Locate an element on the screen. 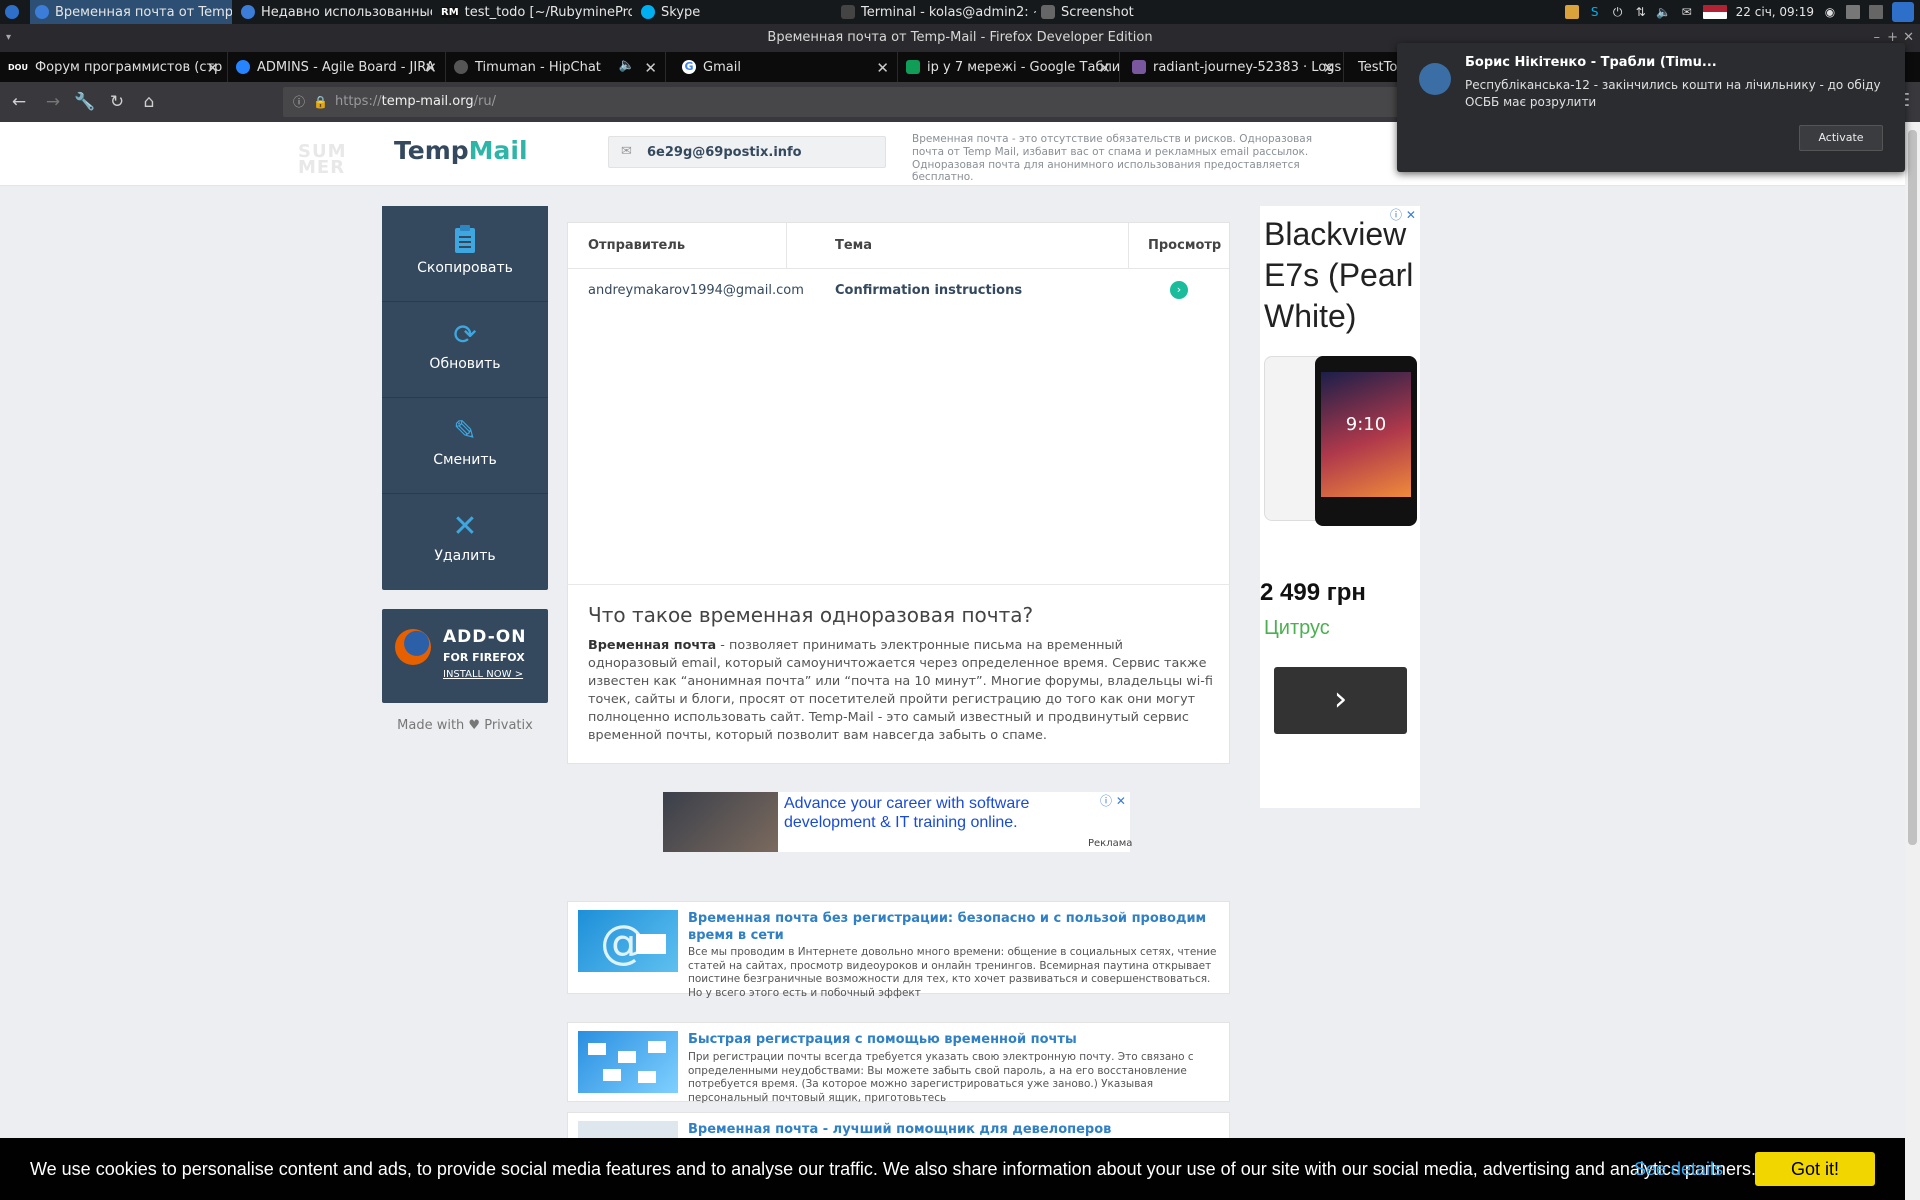  tab-gmail: G Gmail ✕ is located at coordinates (786, 67).